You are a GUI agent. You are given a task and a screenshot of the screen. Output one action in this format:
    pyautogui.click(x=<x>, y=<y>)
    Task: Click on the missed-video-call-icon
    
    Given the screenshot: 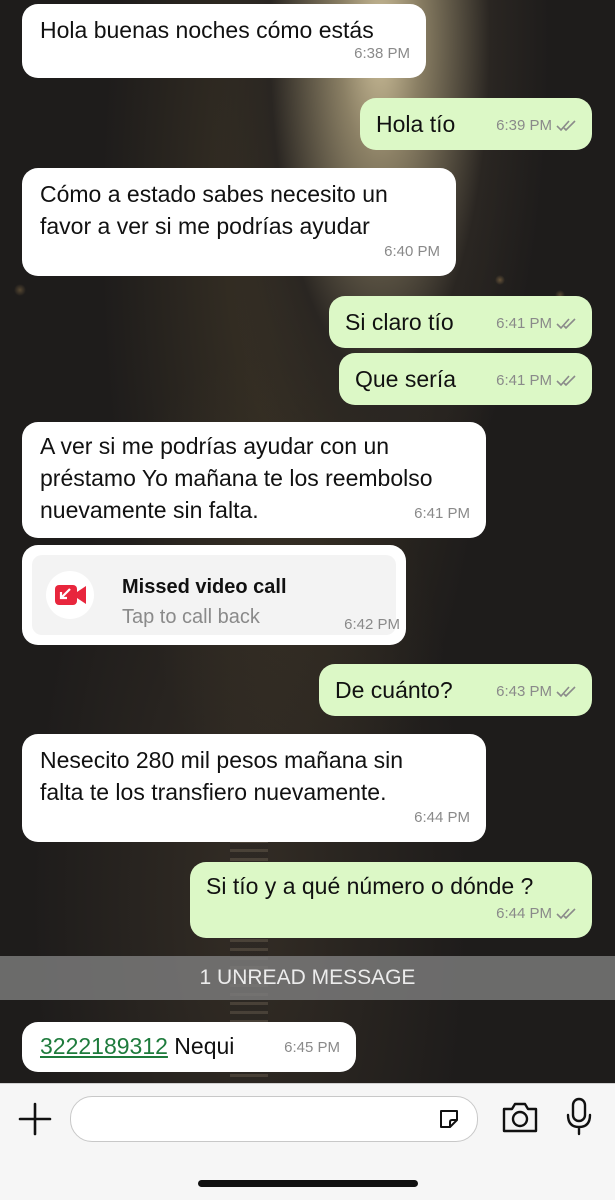 What is the action you would take?
    pyautogui.click(x=70, y=595)
    